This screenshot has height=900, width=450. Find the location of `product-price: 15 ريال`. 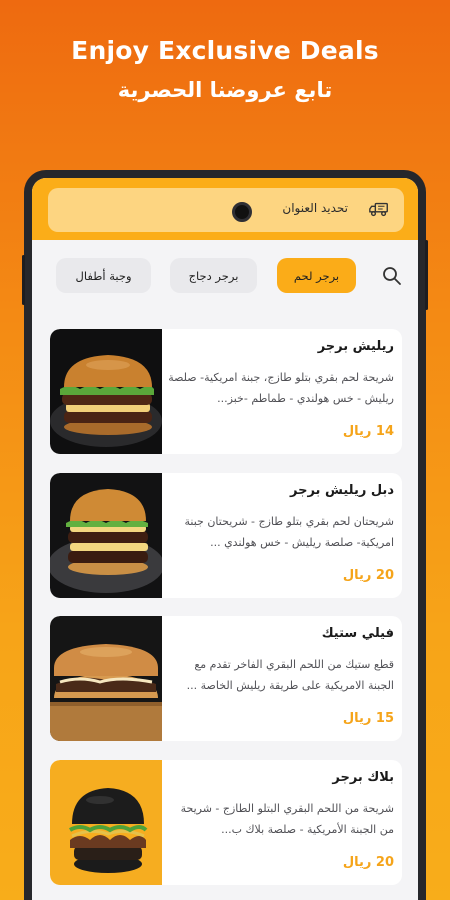

product-price: 15 ريال is located at coordinates (368, 718).